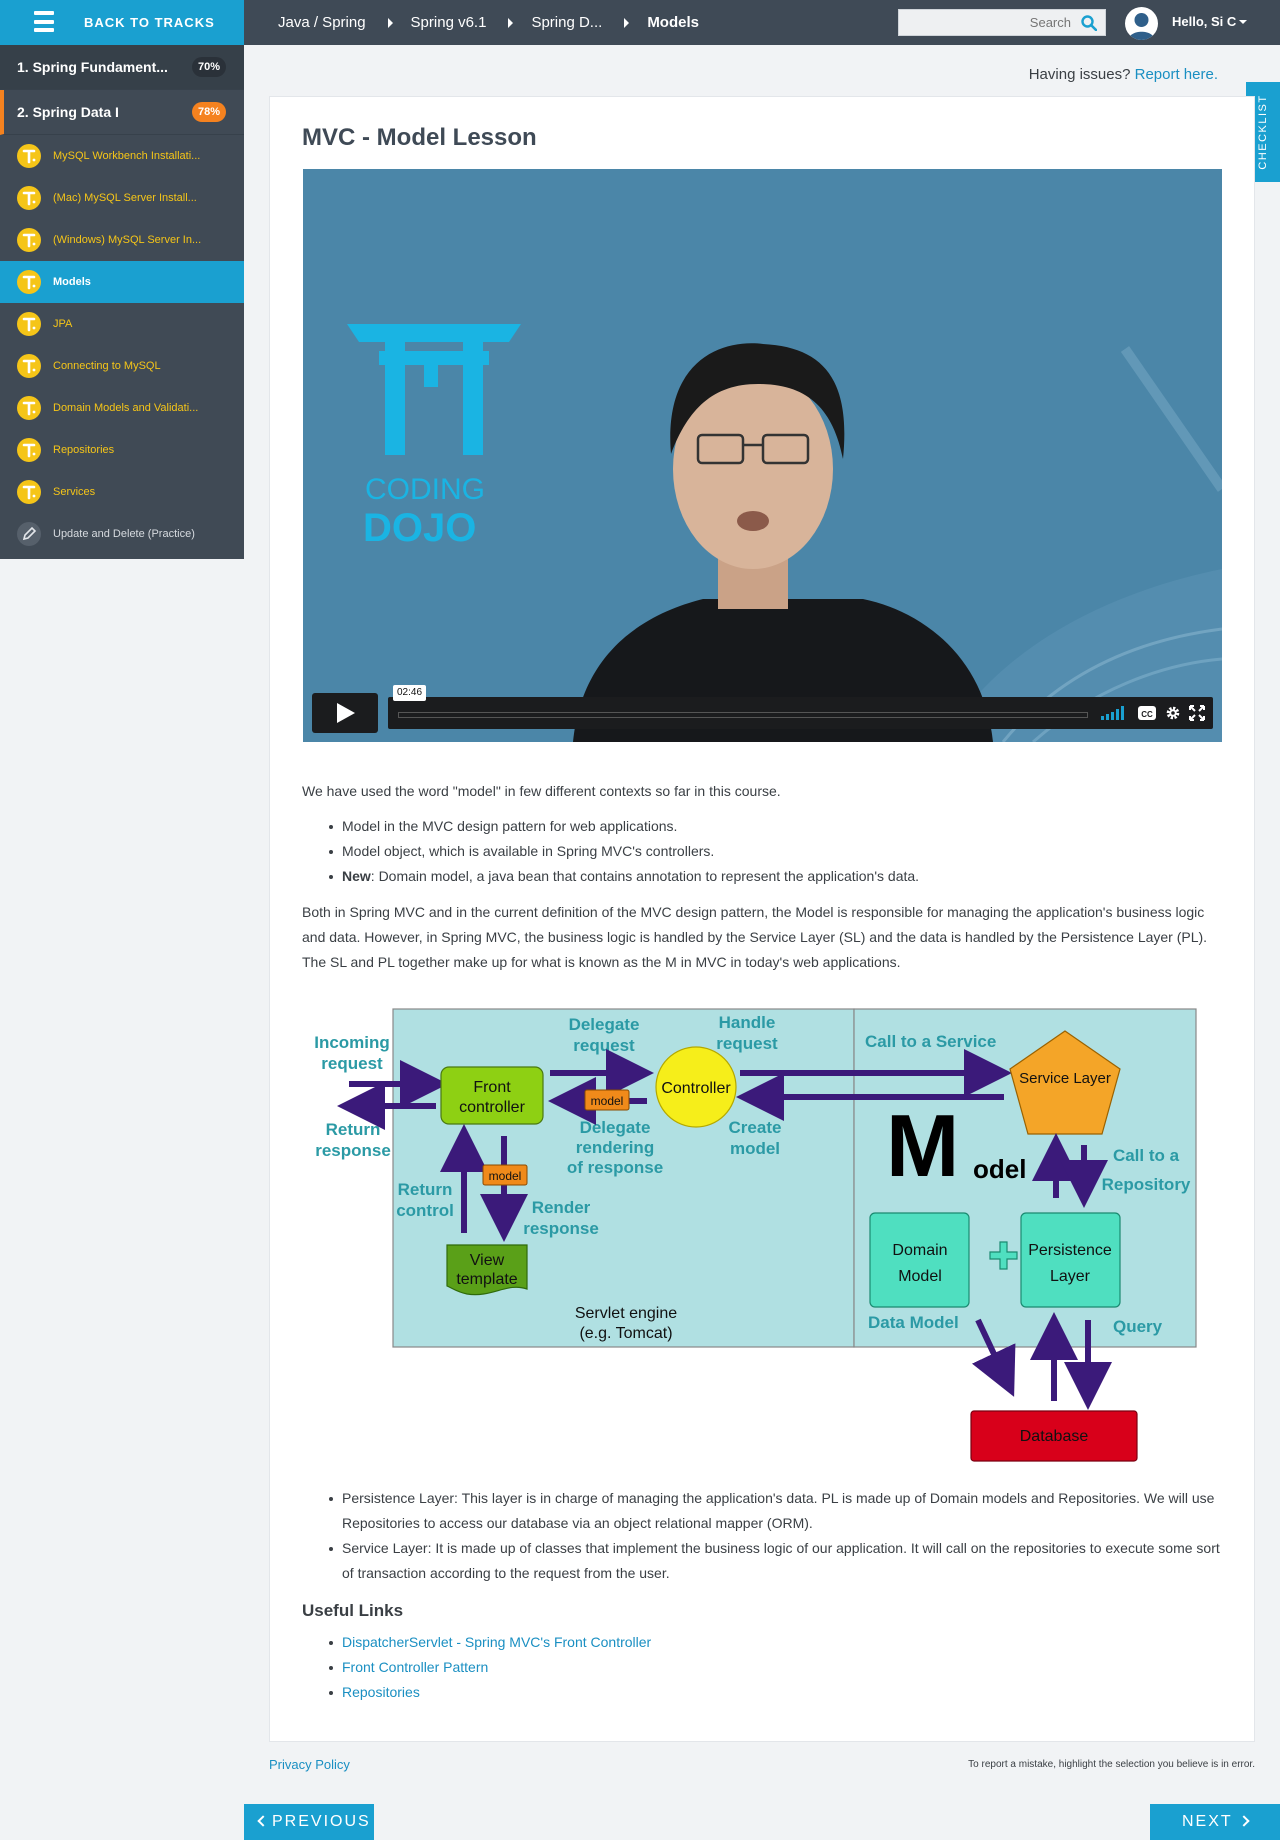 The height and width of the screenshot is (1840, 1280). What do you see at coordinates (122, 324) in the screenshot?
I see `sidebar-item-jpa: JPA` at bounding box center [122, 324].